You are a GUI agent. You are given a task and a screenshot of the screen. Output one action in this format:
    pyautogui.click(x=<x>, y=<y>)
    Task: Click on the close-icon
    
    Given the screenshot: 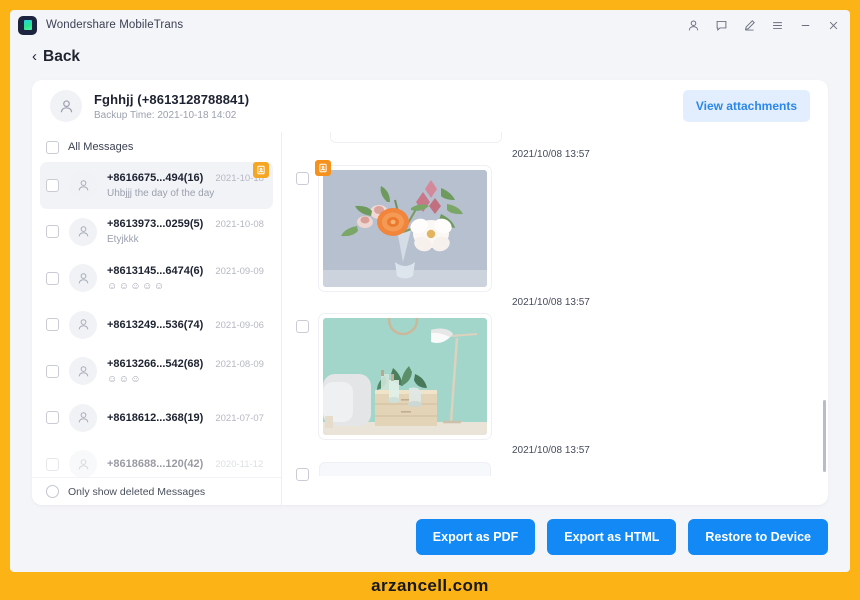 What is the action you would take?
    pyautogui.click(x=833, y=25)
    